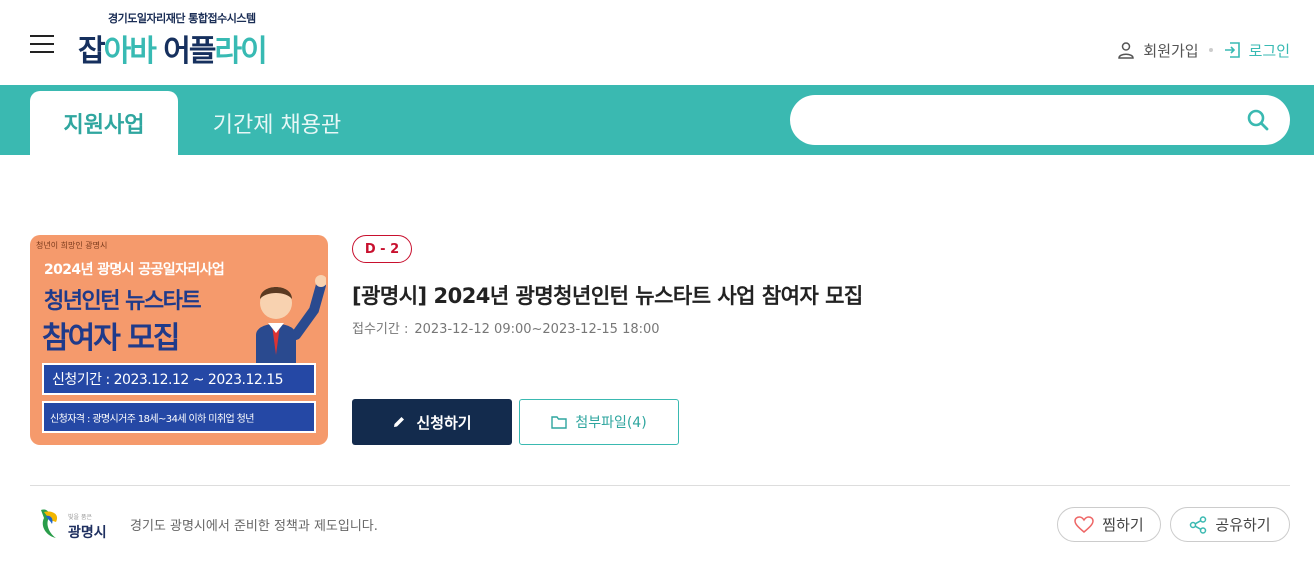 The image size is (1314, 586). What do you see at coordinates (179, 379) in the screenshot?
I see `poster-apply-period: 신청기간 : 2023.12.12 ~ 2023.12.15` at bounding box center [179, 379].